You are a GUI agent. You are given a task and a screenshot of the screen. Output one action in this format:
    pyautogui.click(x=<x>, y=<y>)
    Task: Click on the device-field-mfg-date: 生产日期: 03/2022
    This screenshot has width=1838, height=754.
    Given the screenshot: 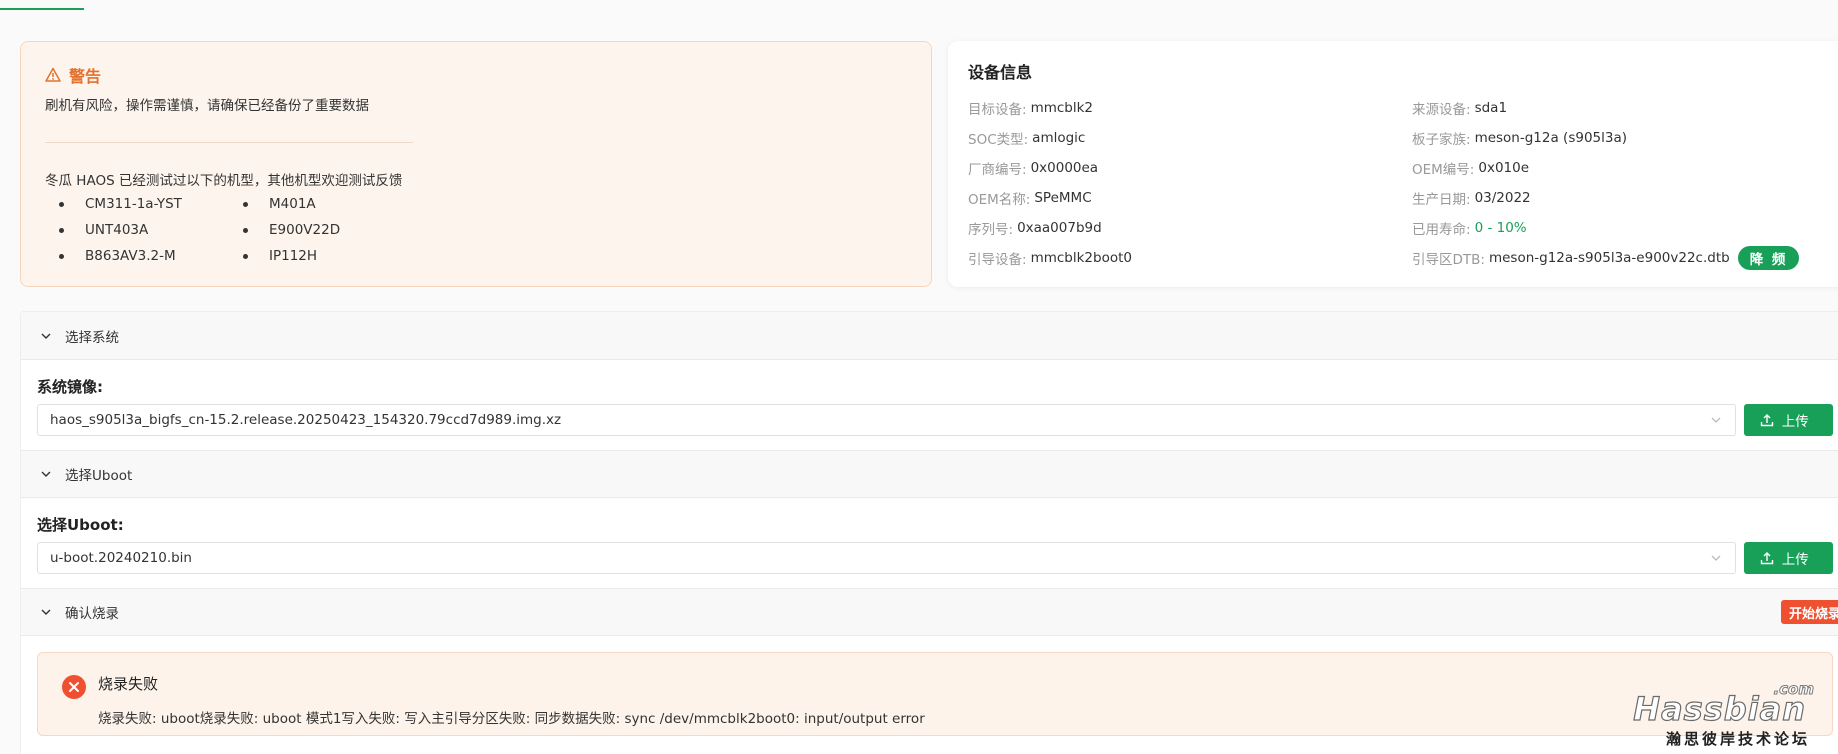 What is the action you would take?
    pyautogui.click(x=1622, y=198)
    